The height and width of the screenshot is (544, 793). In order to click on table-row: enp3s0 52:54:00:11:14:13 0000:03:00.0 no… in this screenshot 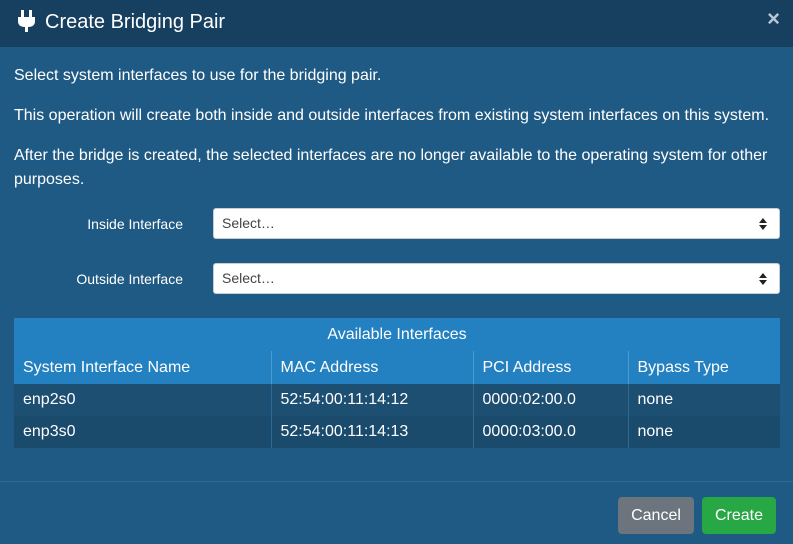, I will do `click(397, 432)`.